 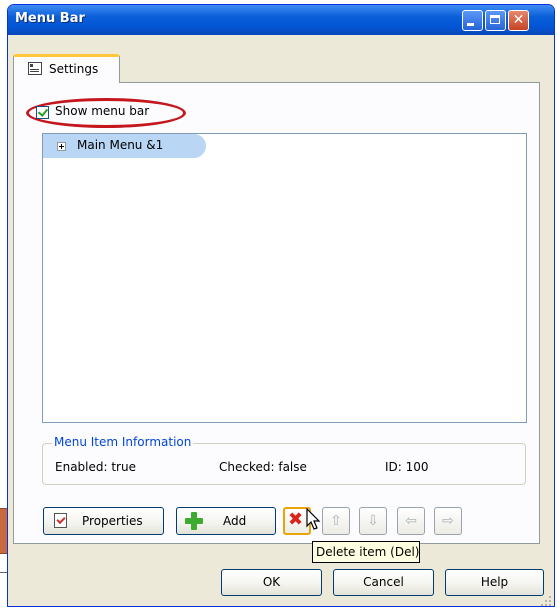 What do you see at coordinates (546, 599) in the screenshot?
I see `resize-grip-icon` at bounding box center [546, 599].